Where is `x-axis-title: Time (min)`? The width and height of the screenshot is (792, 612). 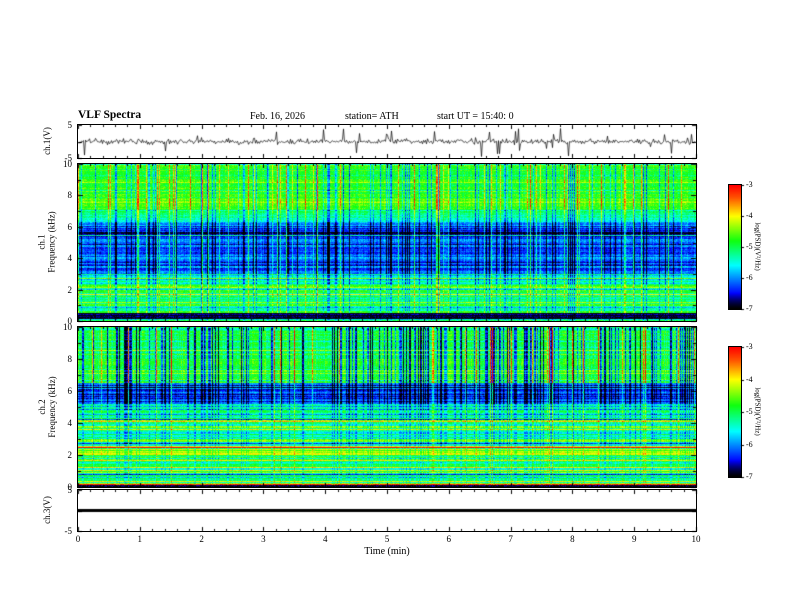
x-axis-title: Time (min) is located at coordinates (387, 551).